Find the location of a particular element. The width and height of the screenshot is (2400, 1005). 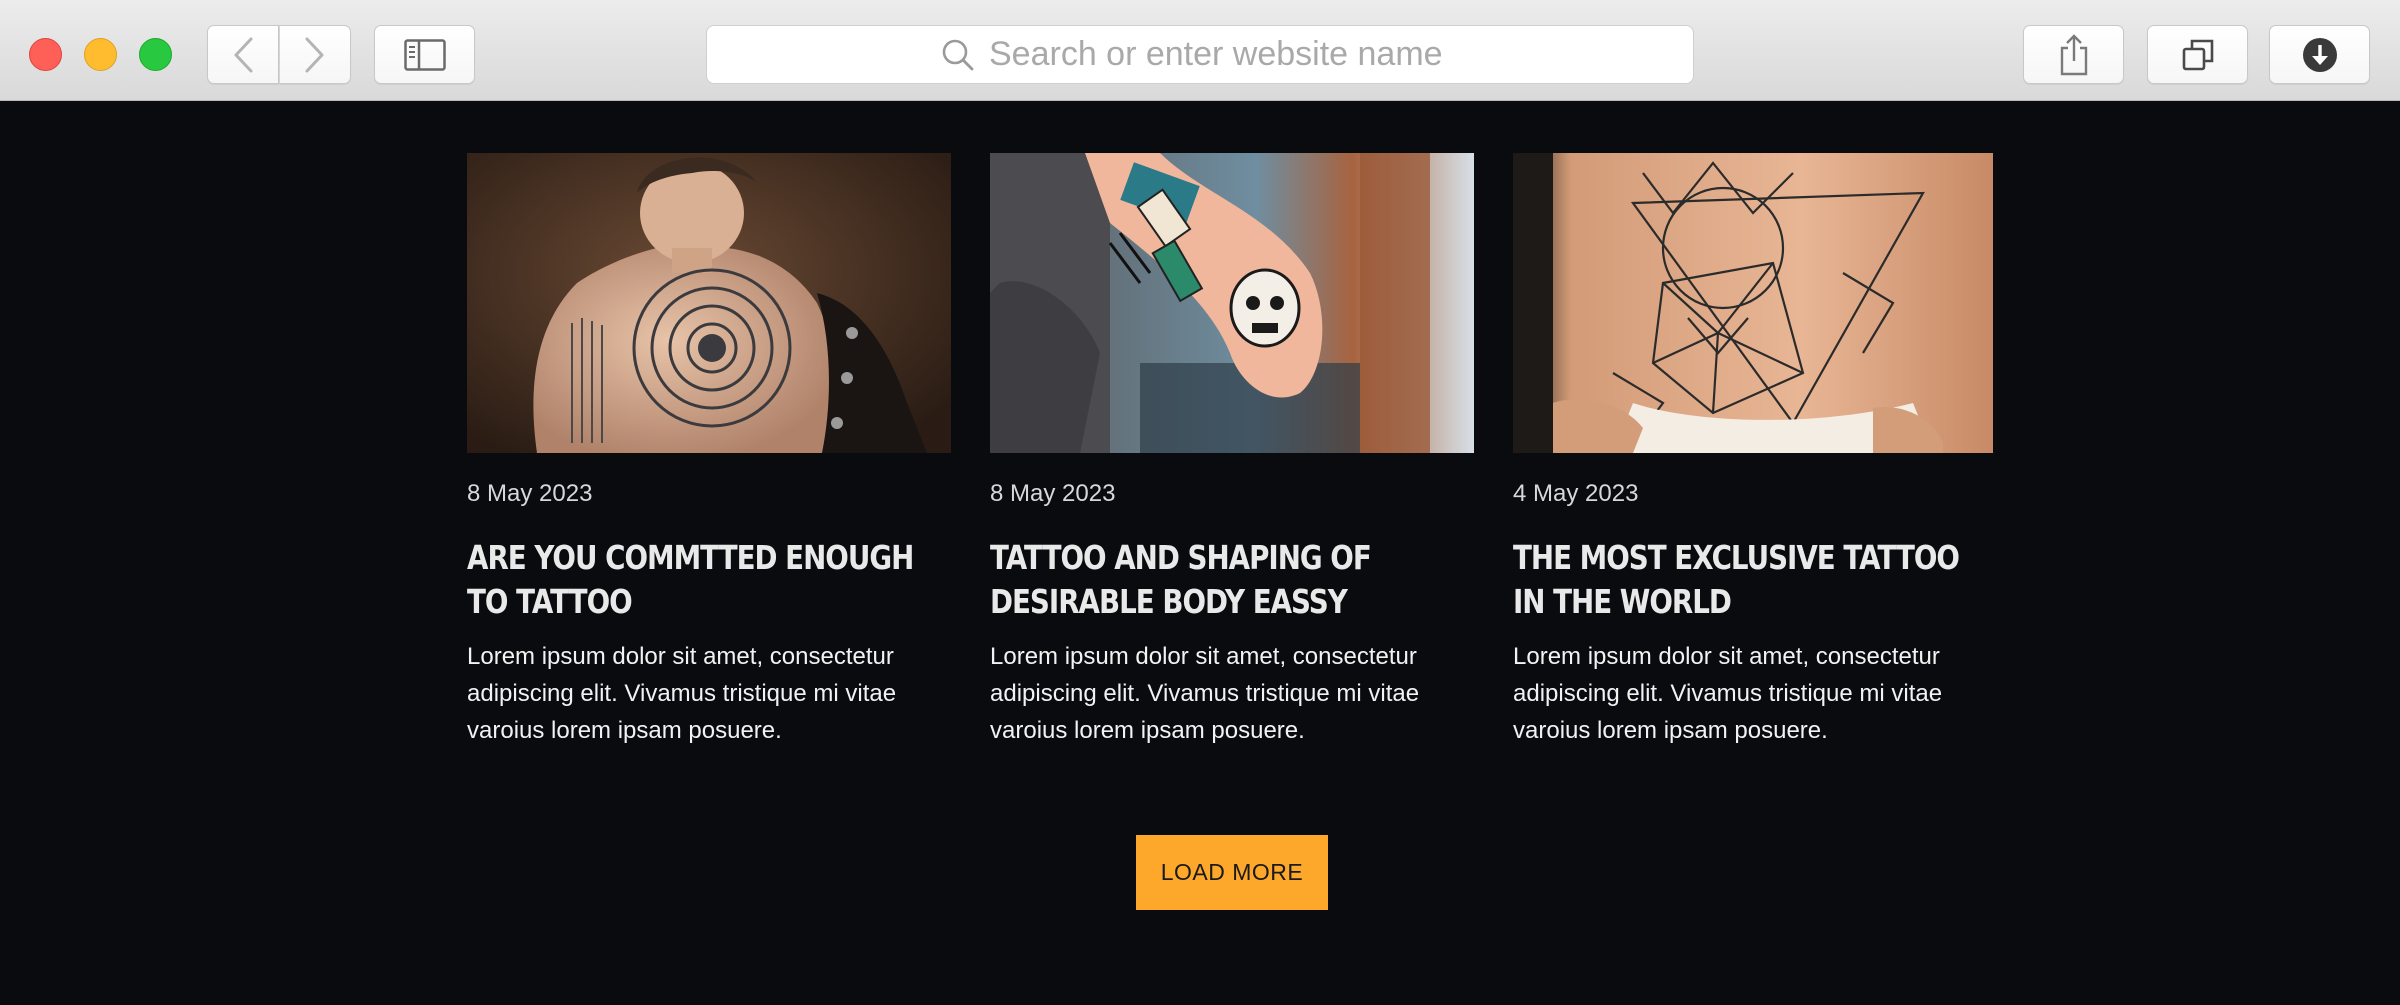

post-title: ARE YOU COMMTTED ENOUGH TO TATTOO is located at coordinates (709, 580).